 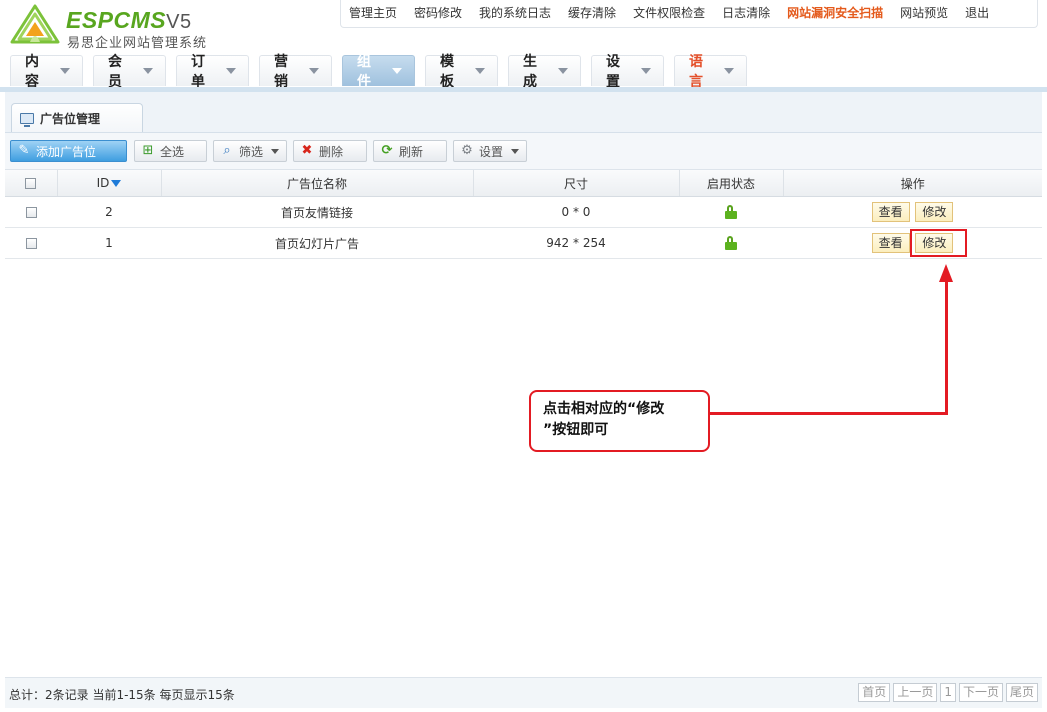 I want to click on nav-tab-generate: 生成, so click(x=544, y=72).